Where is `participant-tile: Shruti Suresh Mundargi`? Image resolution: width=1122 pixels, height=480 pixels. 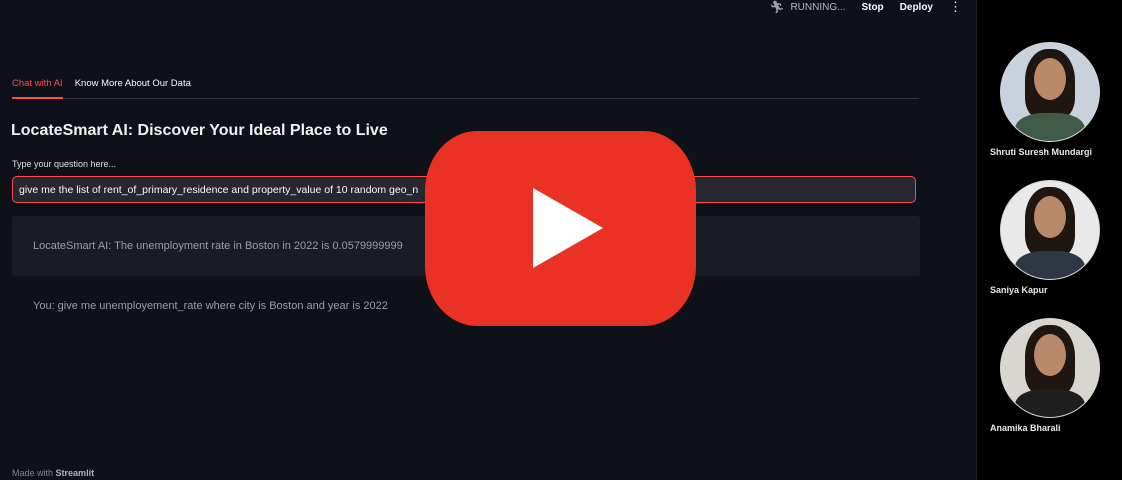 participant-tile: Shruti Suresh Mundargi is located at coordinates (1049, 99).